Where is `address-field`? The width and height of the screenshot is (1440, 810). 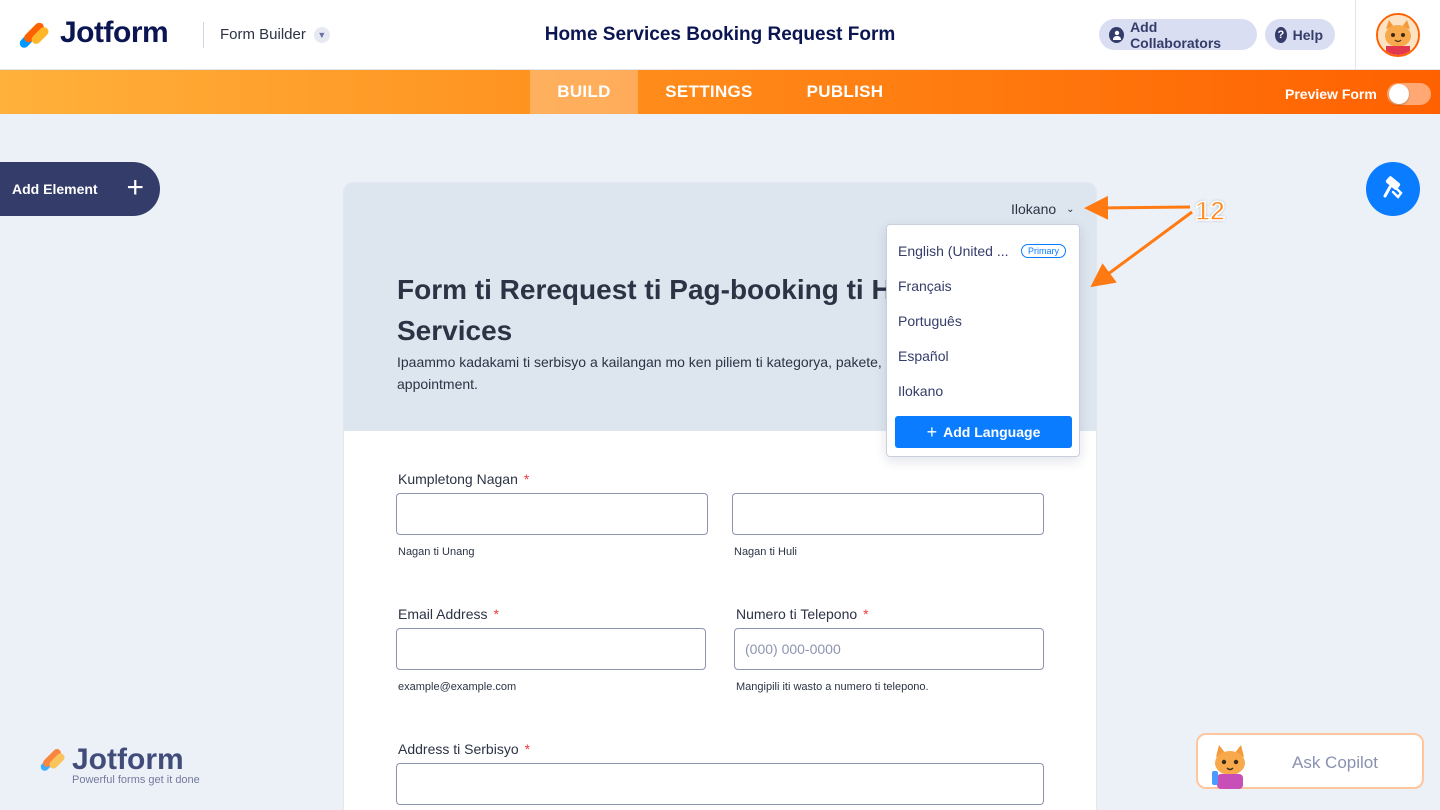
address-field is located at coordinates (720, 784).